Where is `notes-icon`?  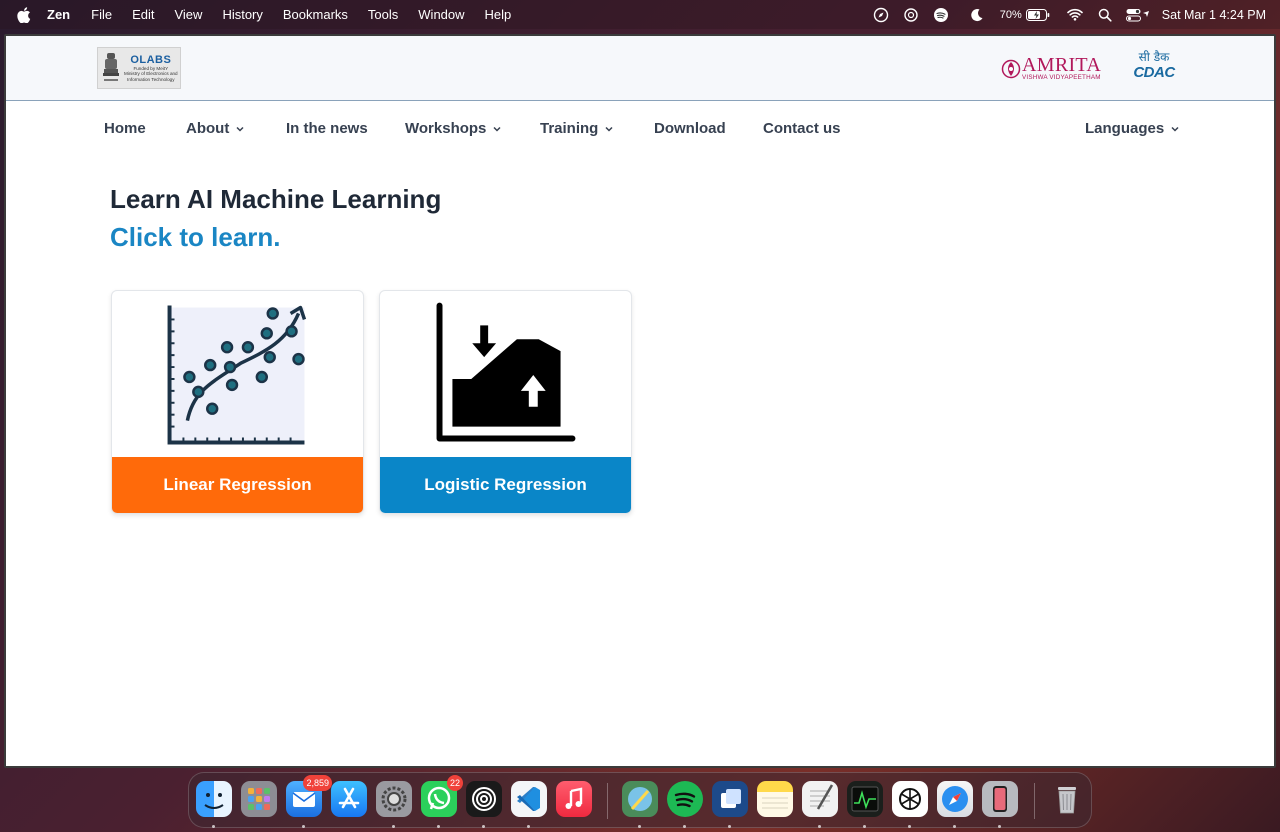
notes-icon is located at coordinates (775, 799).